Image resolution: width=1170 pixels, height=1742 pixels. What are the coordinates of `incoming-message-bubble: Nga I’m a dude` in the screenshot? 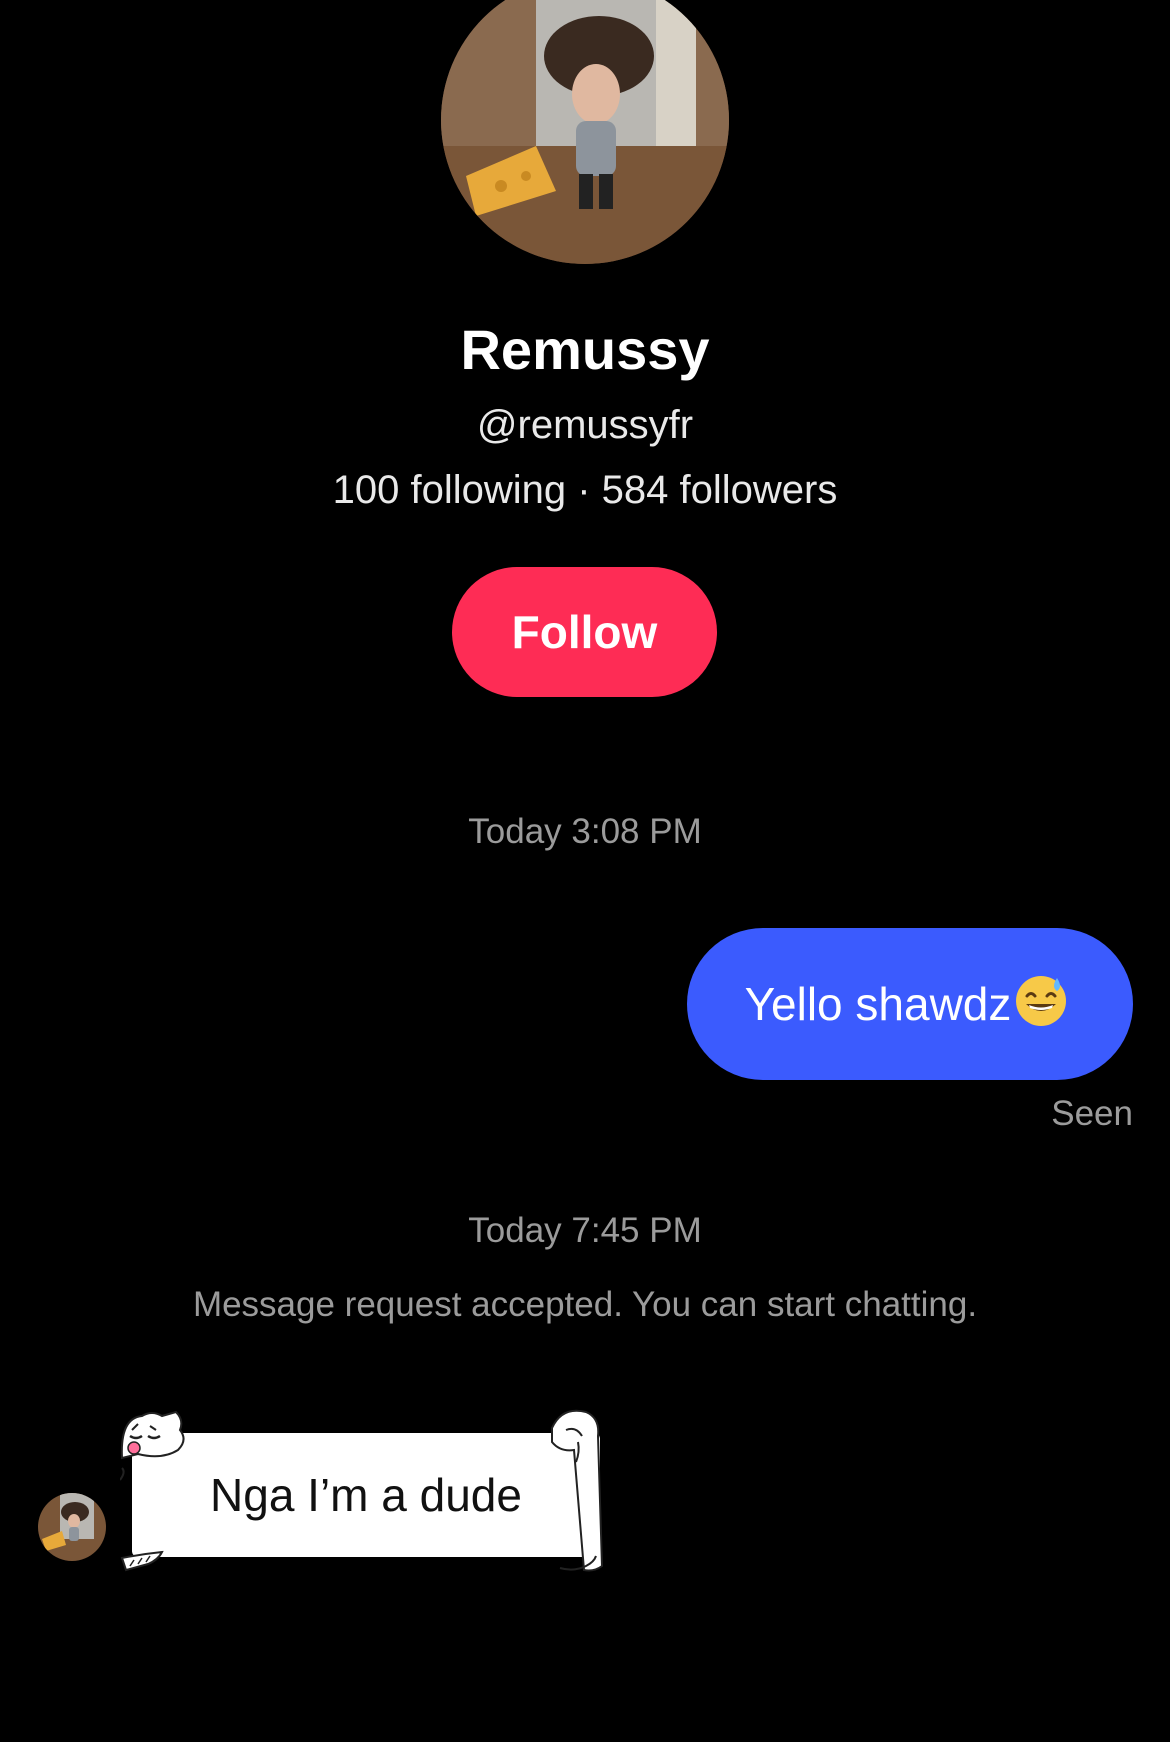 It's located at (366, 1495).